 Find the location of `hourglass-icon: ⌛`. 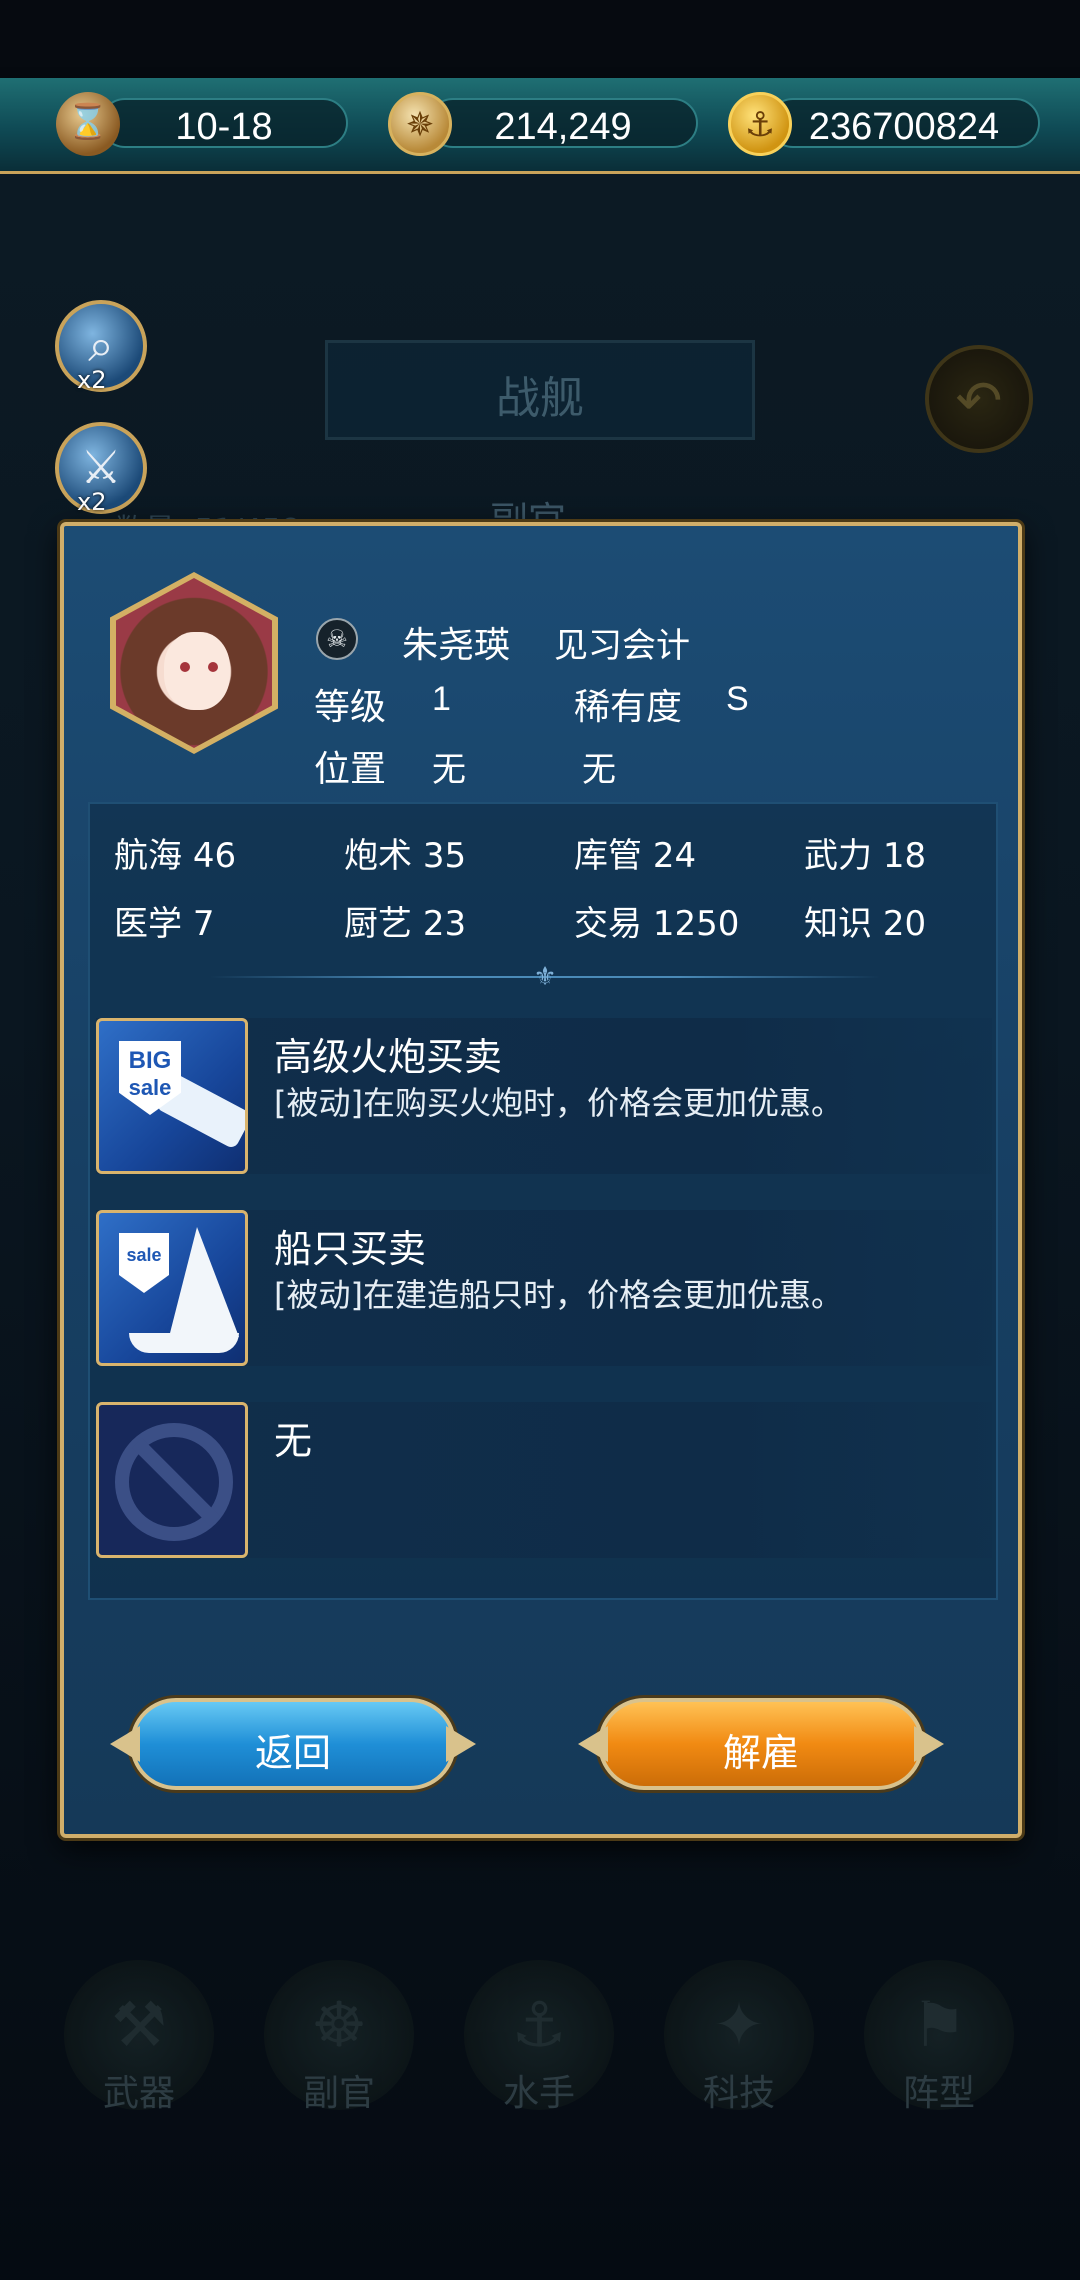

hourglass-icon: ⌛ is located at coordinates (88, 124).